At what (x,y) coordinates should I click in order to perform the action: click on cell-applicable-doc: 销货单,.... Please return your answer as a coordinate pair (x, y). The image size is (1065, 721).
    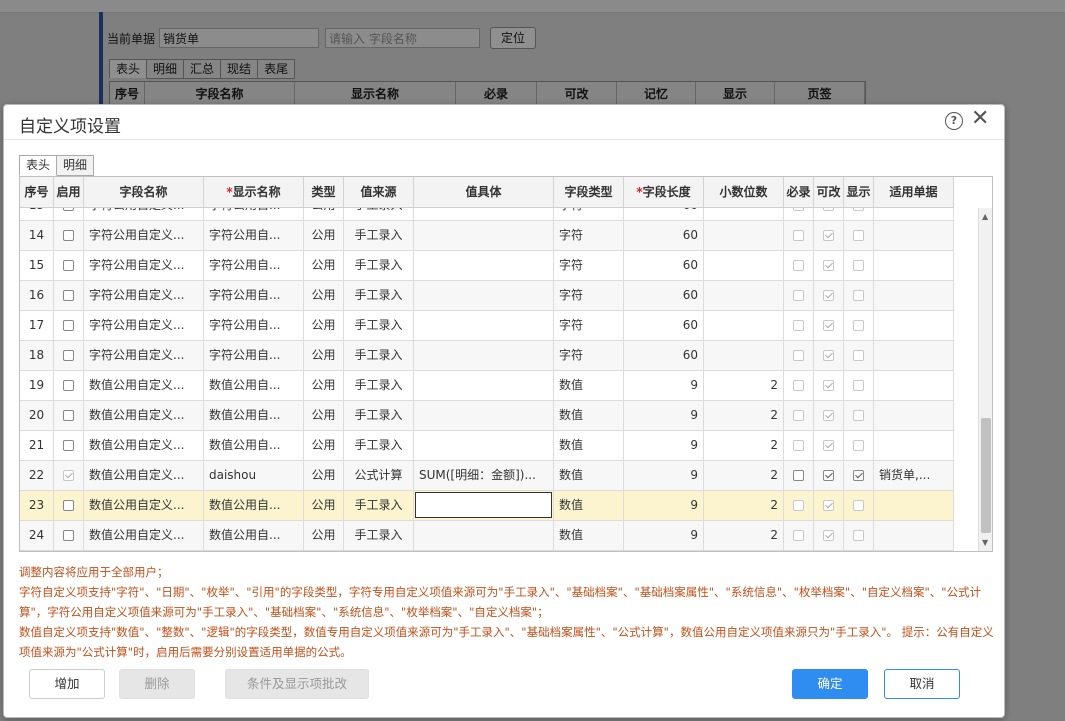
    Looking at the image, I should click on (914, 475).